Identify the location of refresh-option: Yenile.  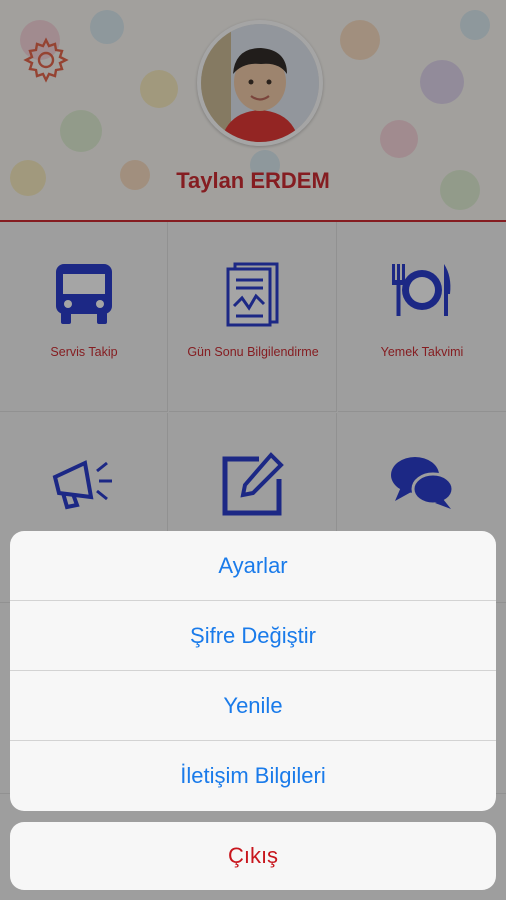
(253, 706).